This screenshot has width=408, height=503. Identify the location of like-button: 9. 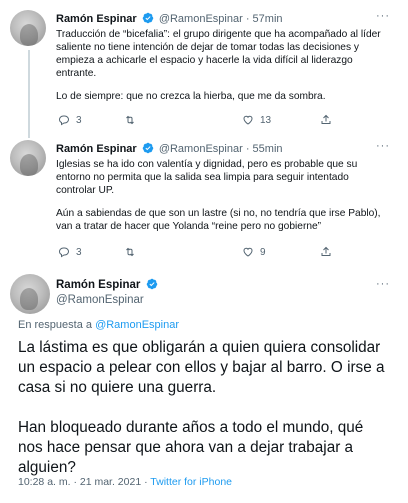
(254, 252).